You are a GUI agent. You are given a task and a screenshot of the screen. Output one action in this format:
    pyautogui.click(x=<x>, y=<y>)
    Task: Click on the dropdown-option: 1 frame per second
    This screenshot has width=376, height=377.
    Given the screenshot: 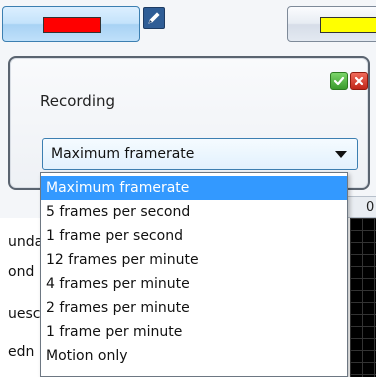 What is the action you would take?
    pyautogui.click(x=194, y=236)
    